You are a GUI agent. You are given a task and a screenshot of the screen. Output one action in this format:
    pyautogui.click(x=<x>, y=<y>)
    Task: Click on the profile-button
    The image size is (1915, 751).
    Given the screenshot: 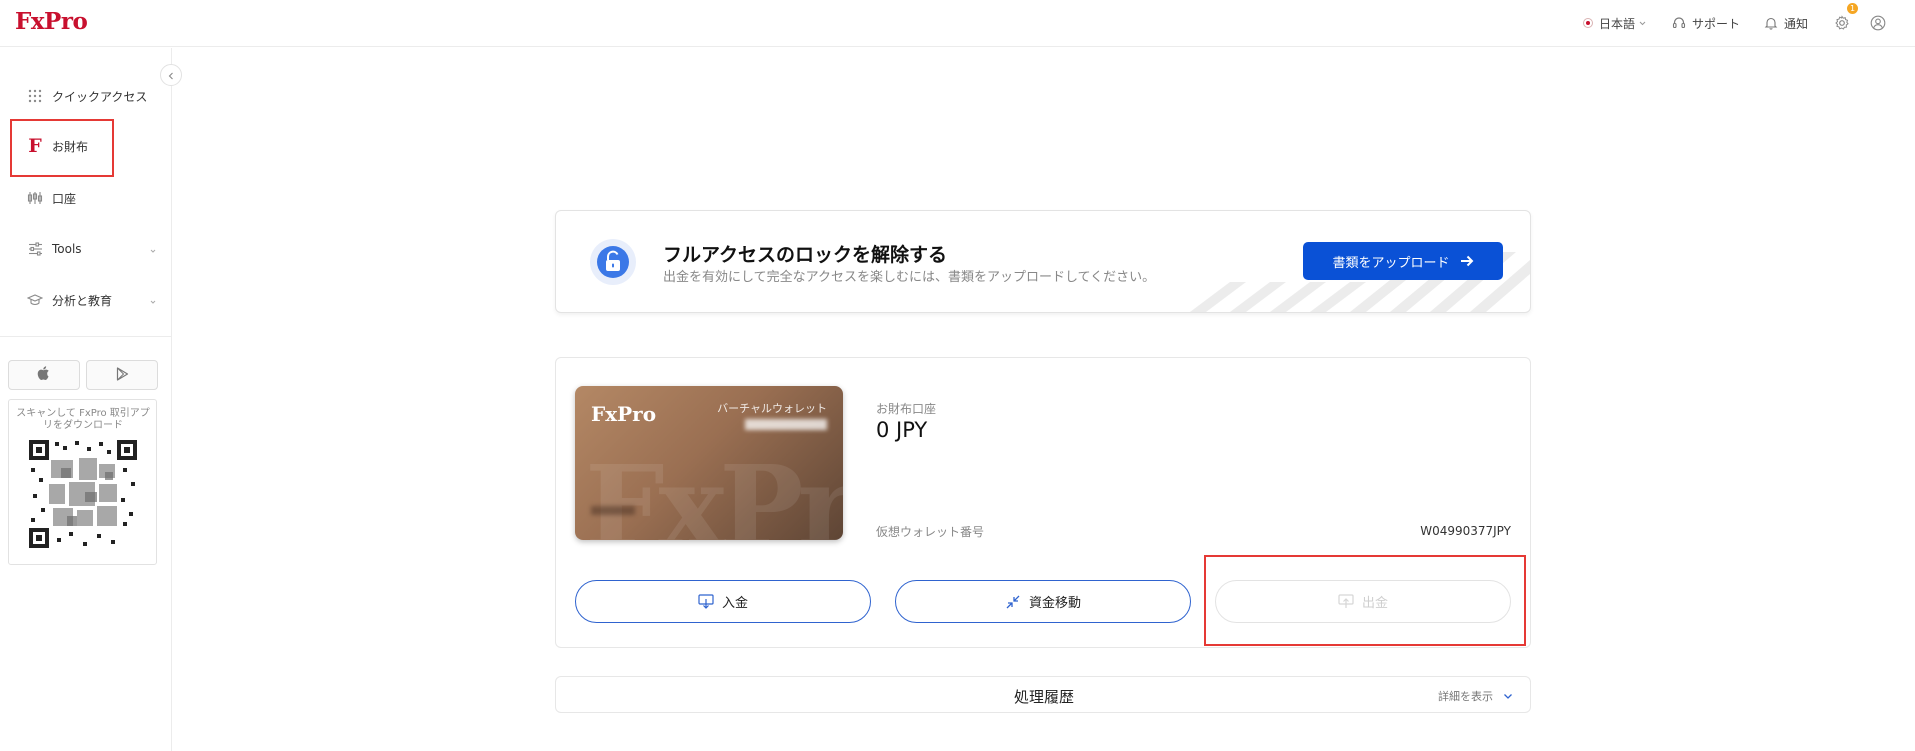 What is the action you would take?
    pyautogui.click(x=1881, y=23)
    